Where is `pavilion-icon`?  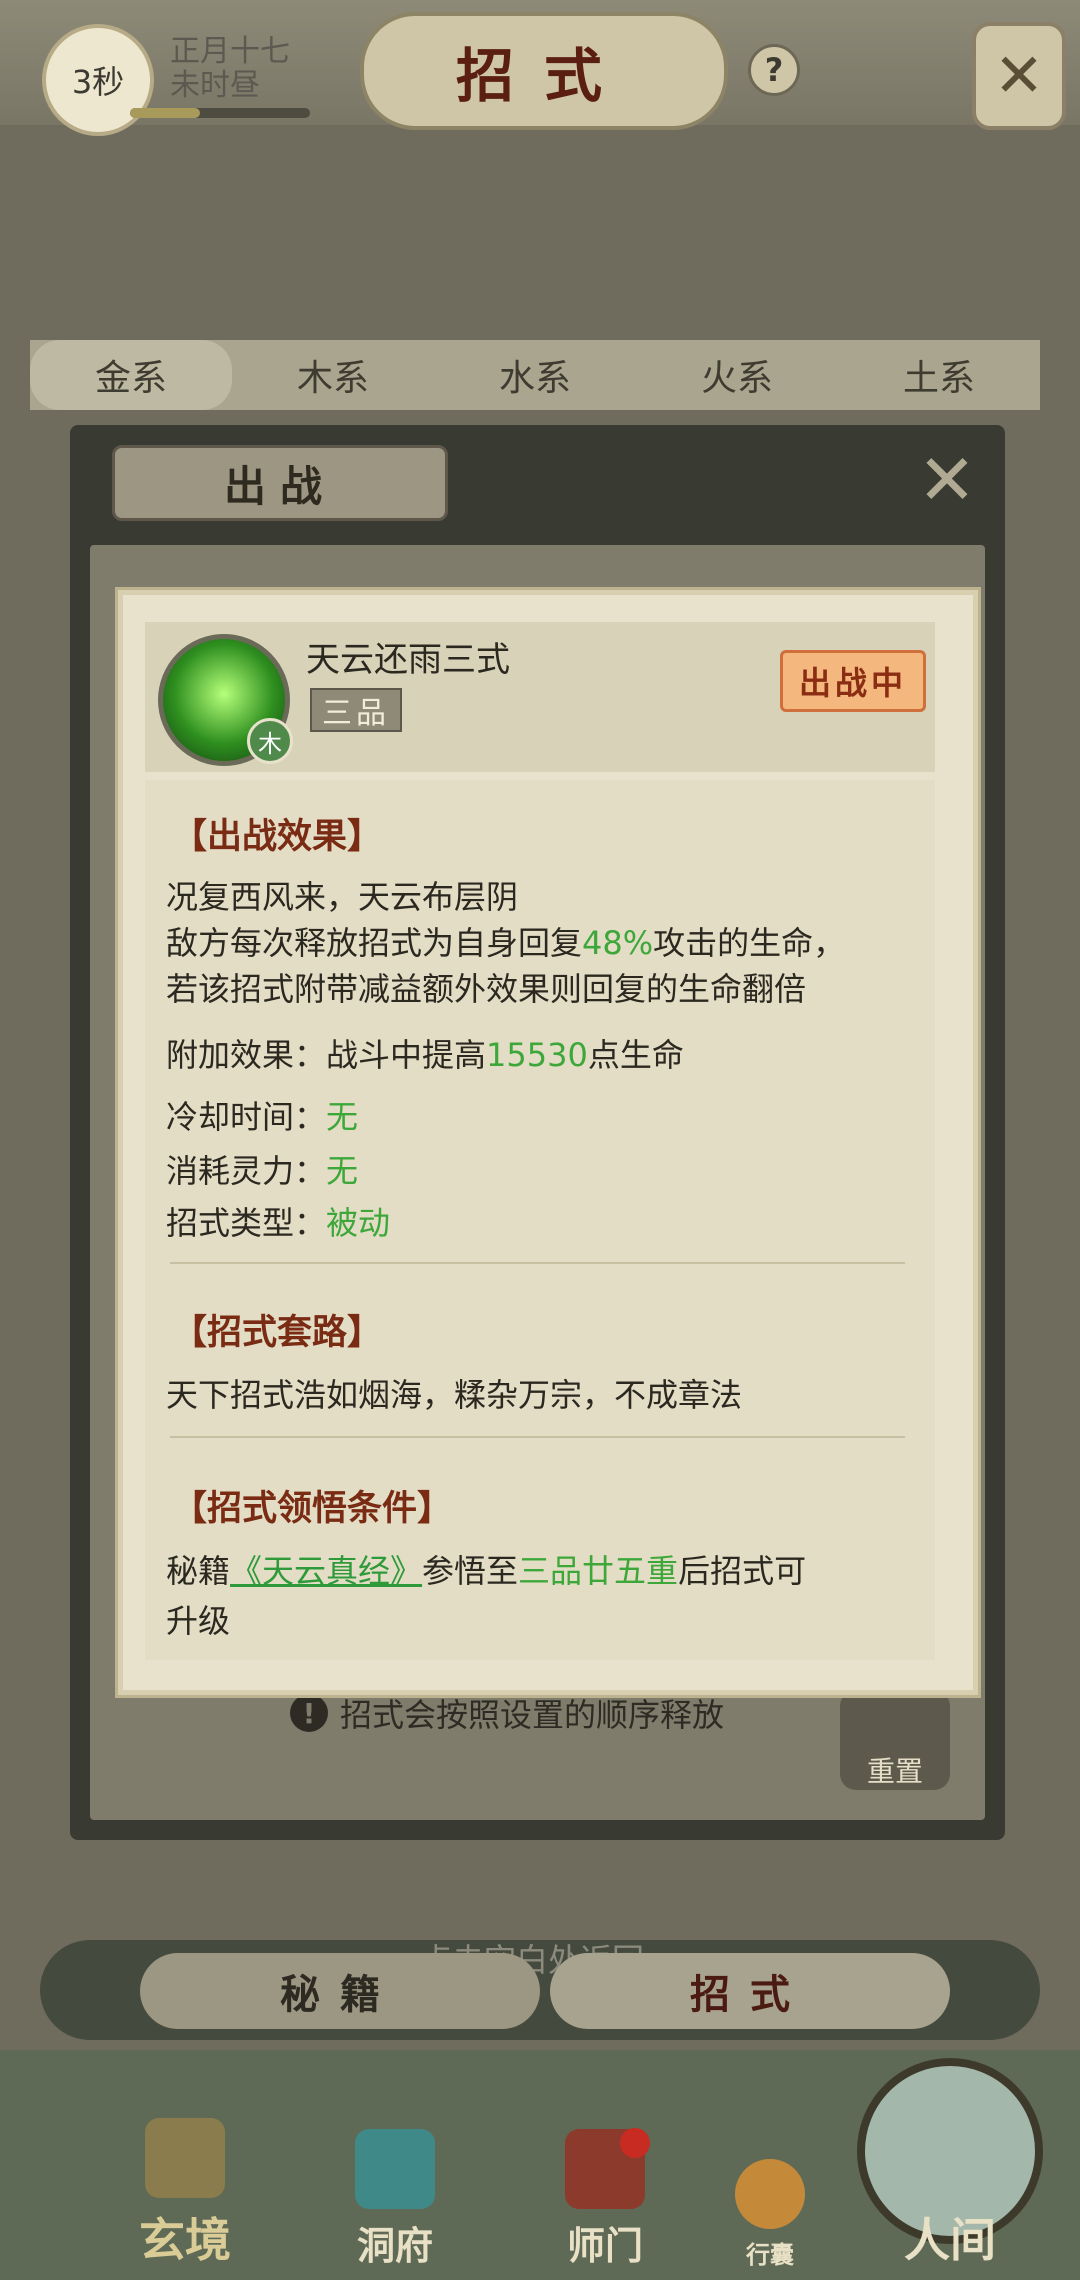
pavilion-icon is located at coordinates (395, 2169).